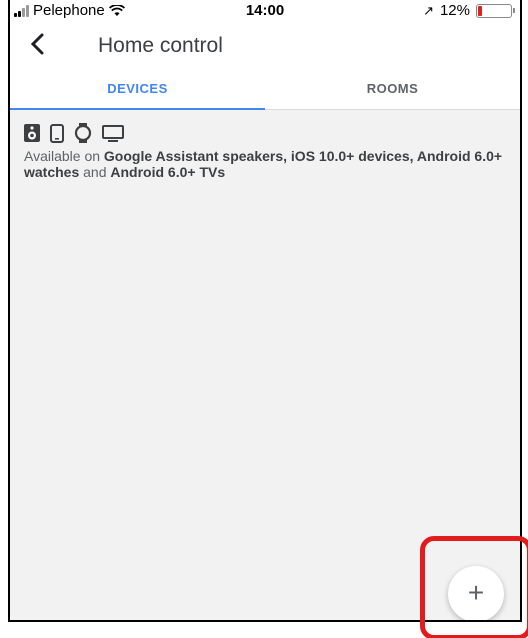  Describe the element at coordinates (113, 133) in the screenshot. I see `tv-icon` at that location.